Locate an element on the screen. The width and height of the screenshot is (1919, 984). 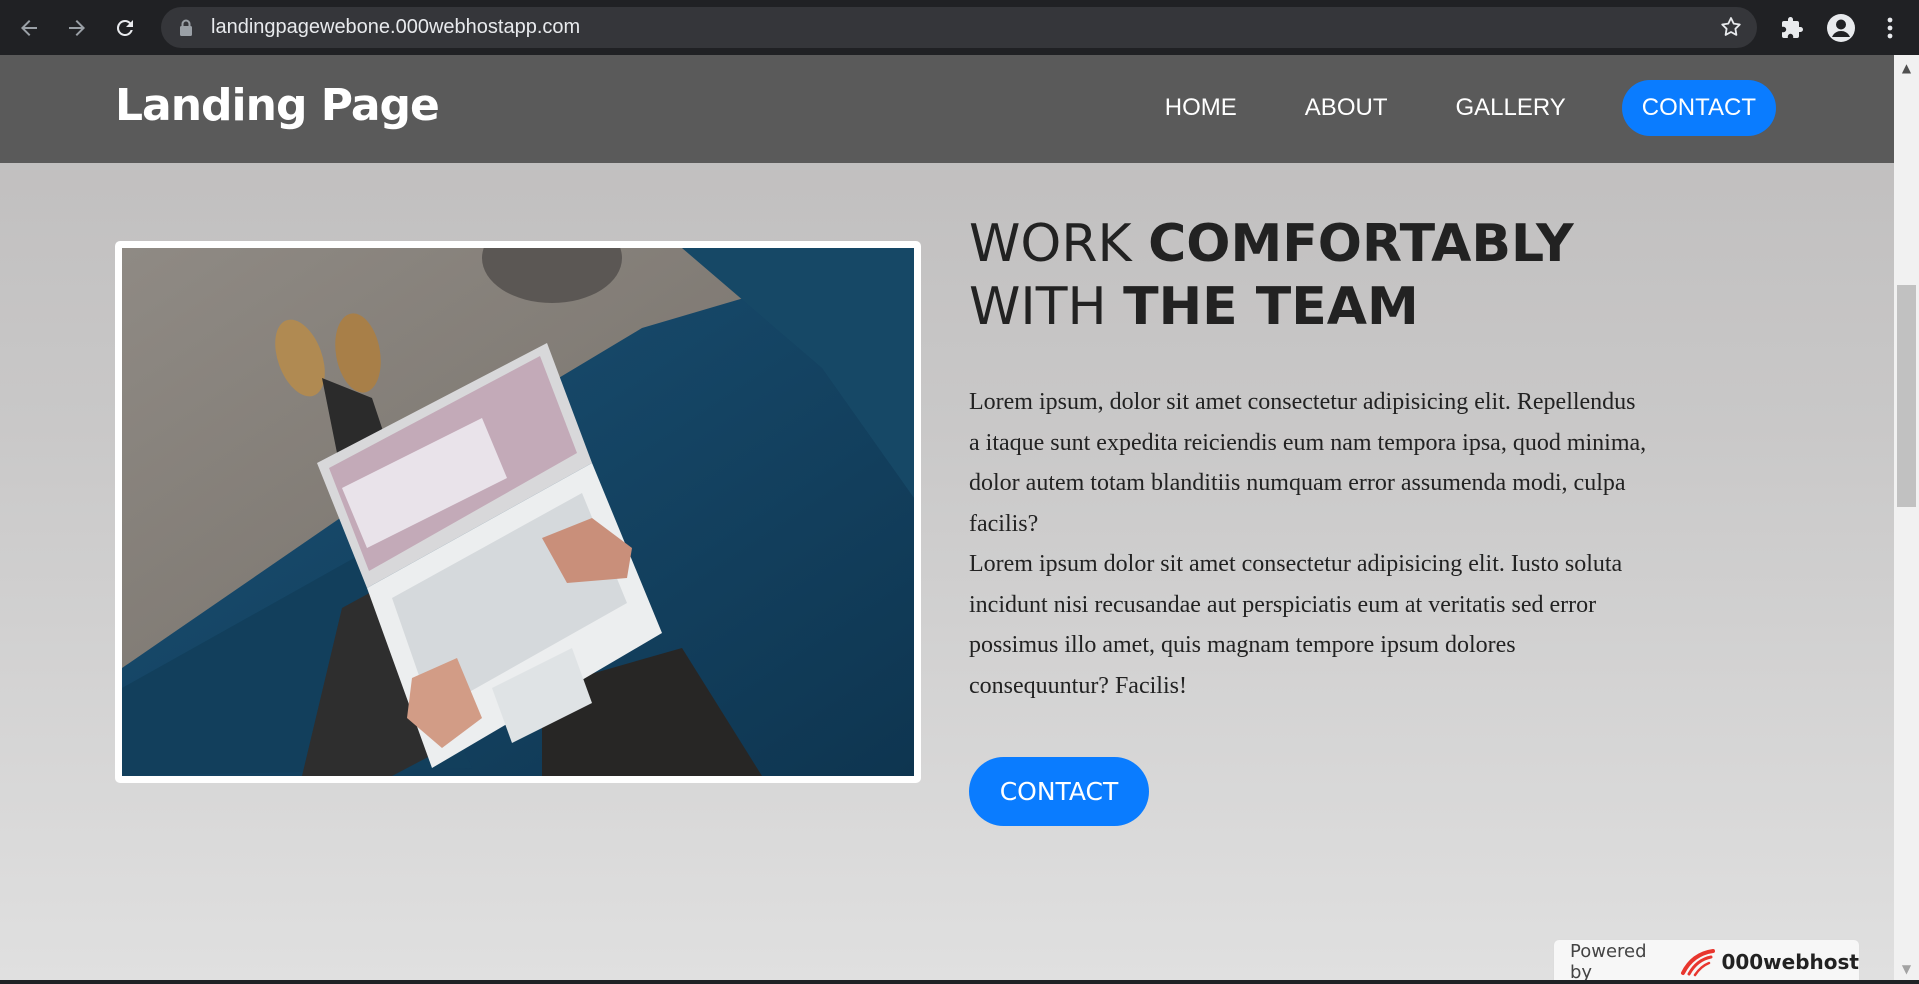
url-text: landingpagewebone.000webhostapp.com is located at coordinates (396, 27).